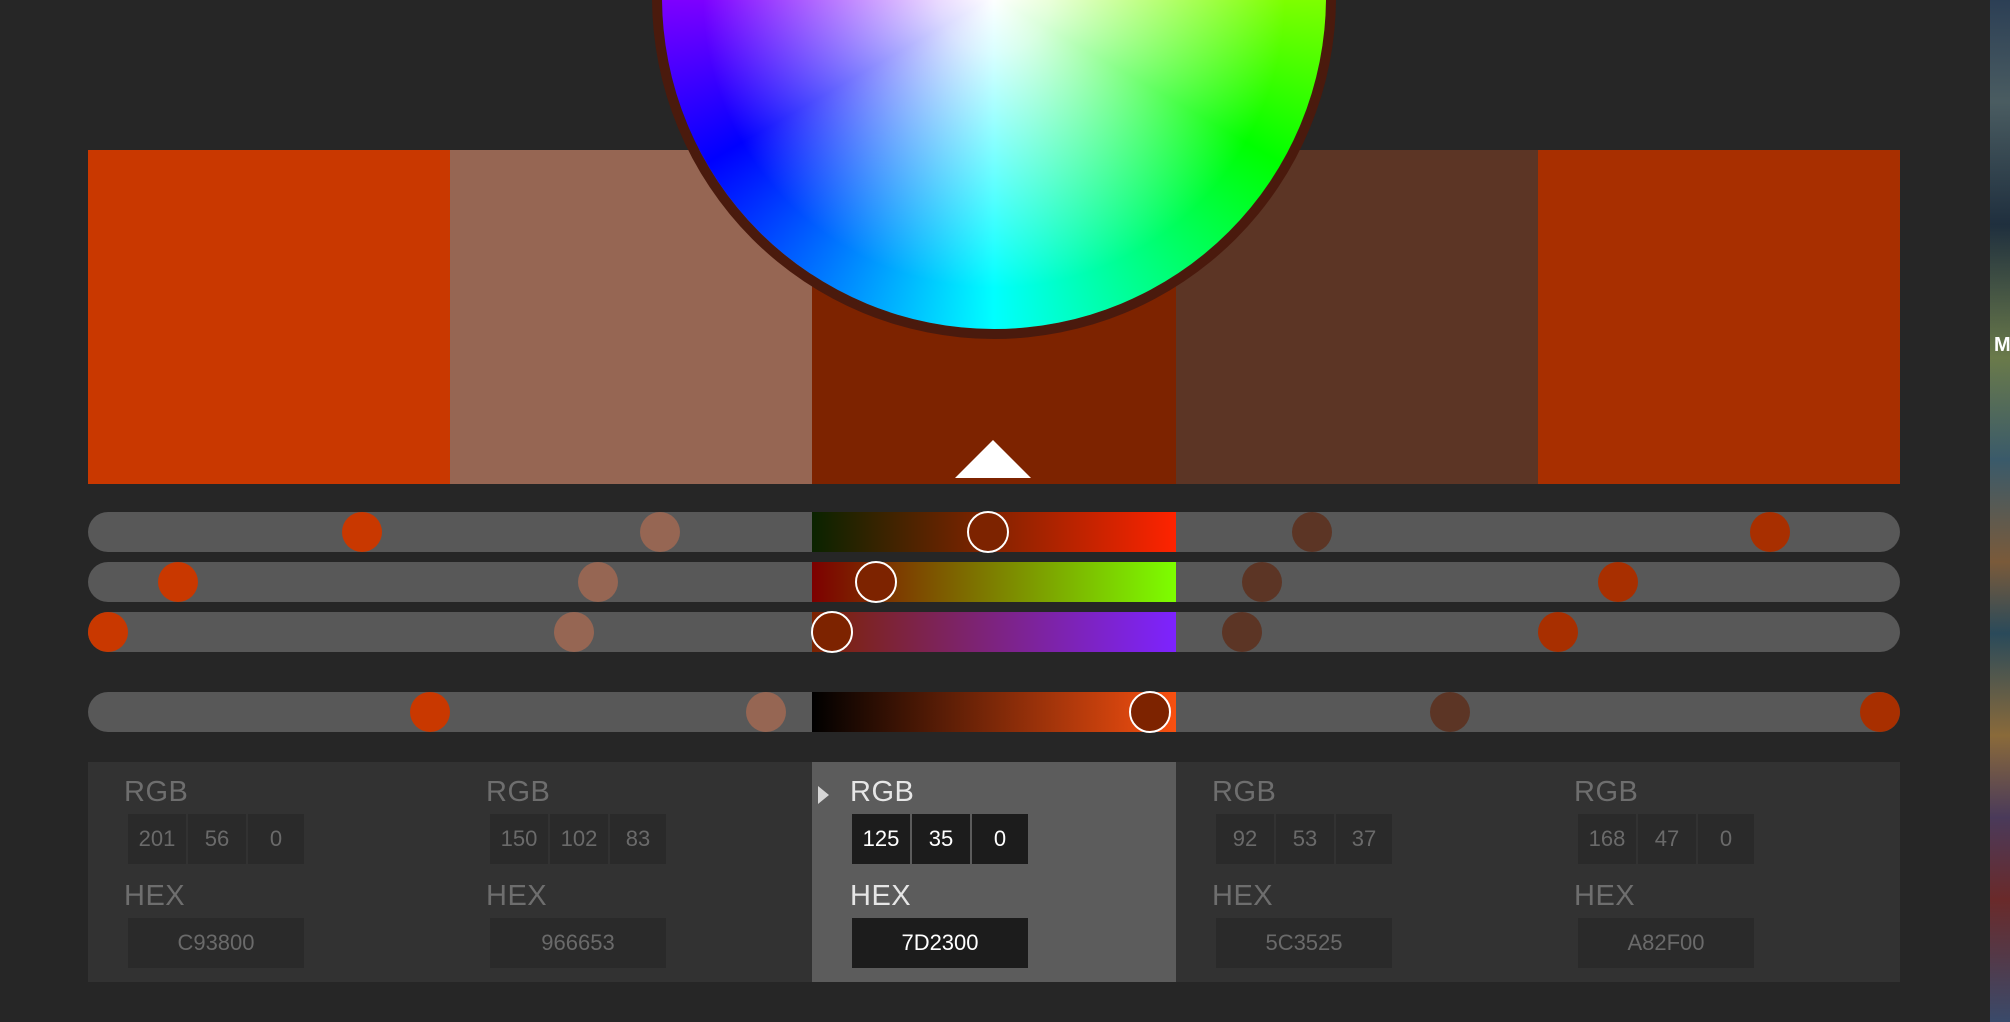 The image size is (2010, 1022). What do you see at coordinates (519, 839) in the screenshot?
I see `r-input: 150` at bounding box center [519, 839].